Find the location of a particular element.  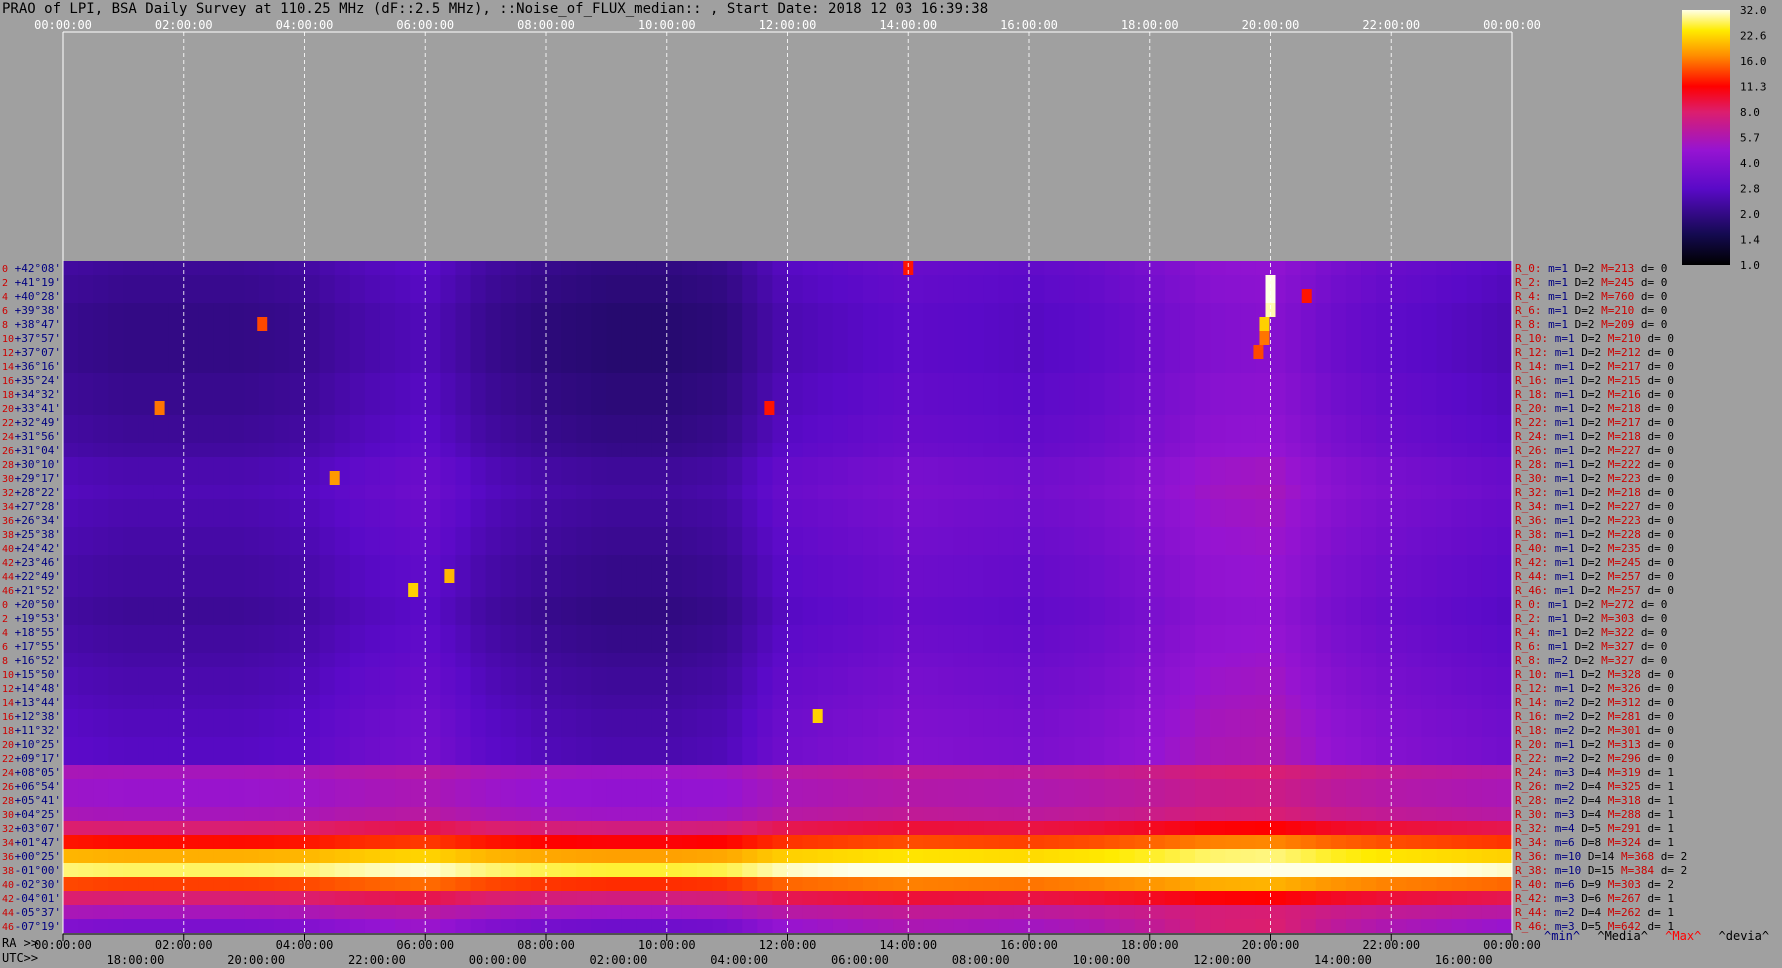

stat-legend: ^min^ ^Media^ ^Max^ ^devia^ is located at coordinates (1661, 936).